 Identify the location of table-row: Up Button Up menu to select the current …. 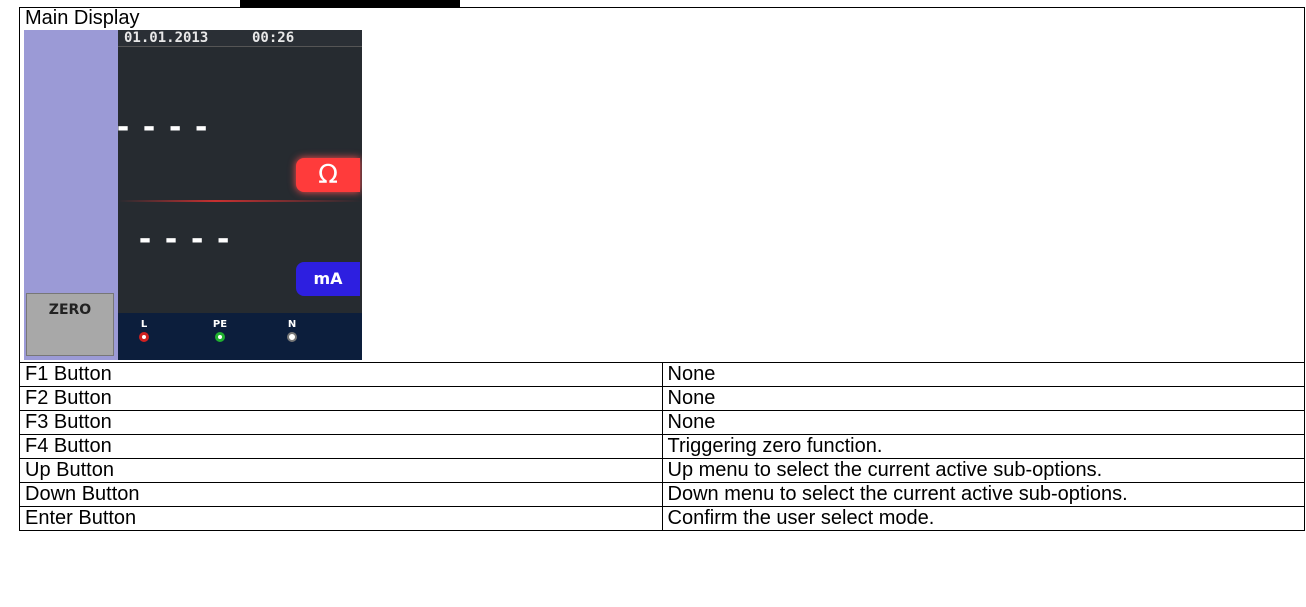
(662, 470).